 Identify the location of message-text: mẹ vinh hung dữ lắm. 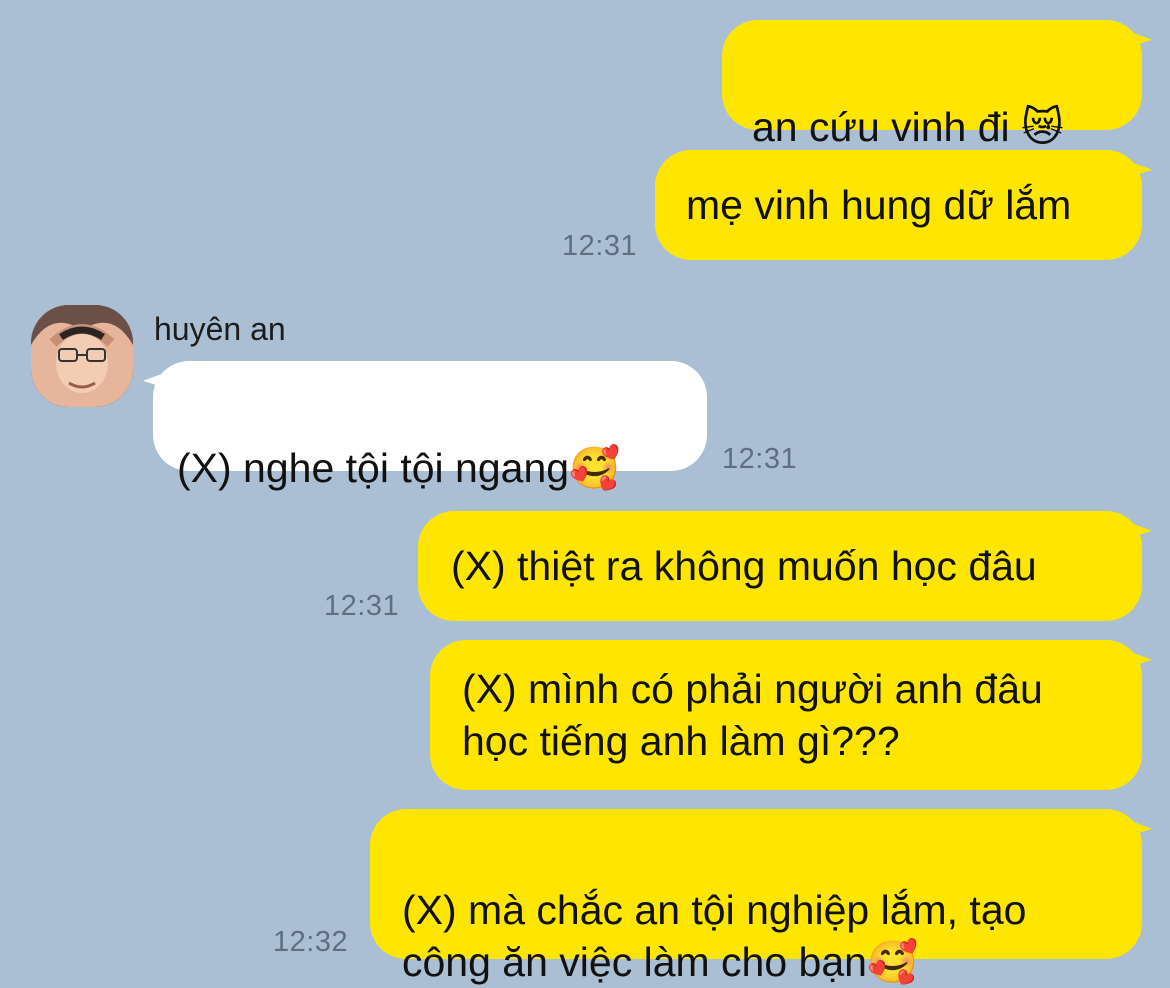
(879, 205).